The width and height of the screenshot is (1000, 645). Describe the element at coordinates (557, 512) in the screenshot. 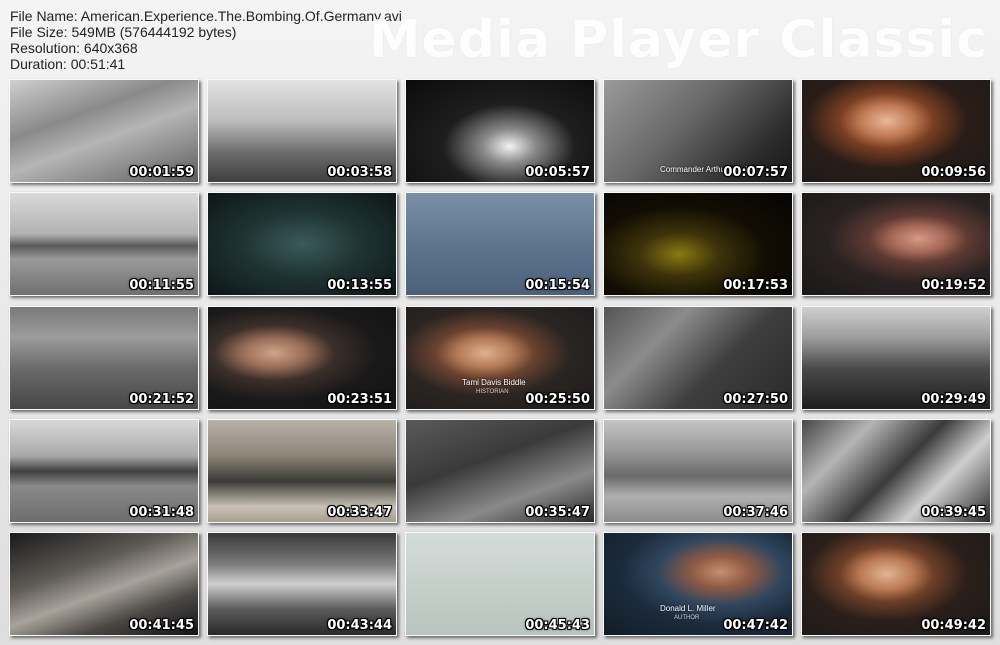

I see `timestamp-label: 00:35:47` at that location.